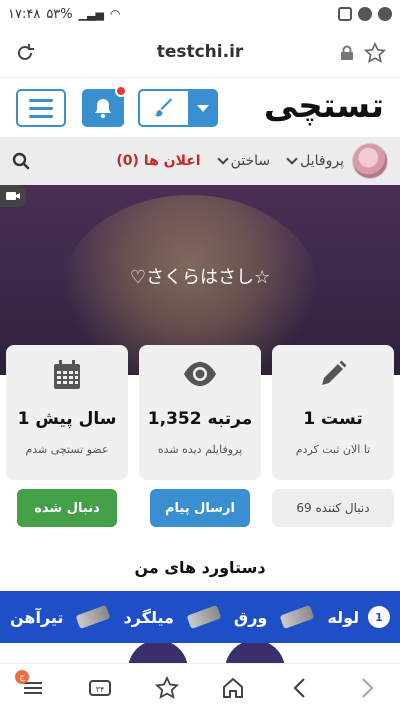  I want to click on profile-nav-bar: پروفایل ساختن اعلان ها (0), so click(200, 161).